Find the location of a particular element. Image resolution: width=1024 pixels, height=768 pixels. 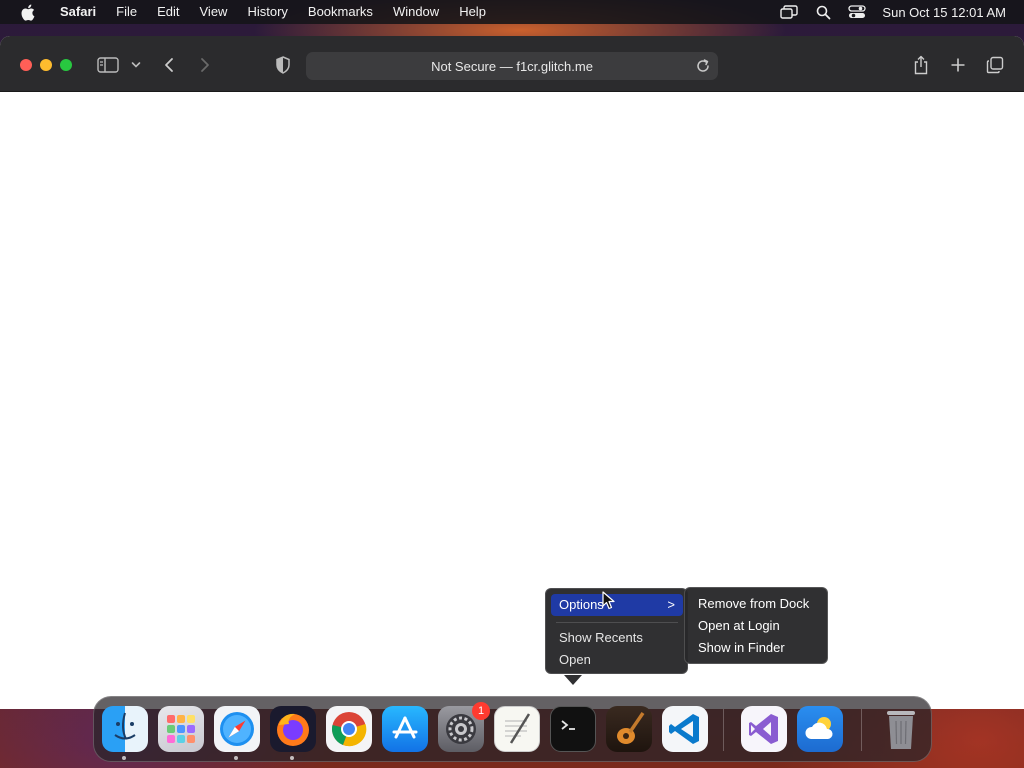

context-menu-open-label: Open is located at coordinates (575, 659).